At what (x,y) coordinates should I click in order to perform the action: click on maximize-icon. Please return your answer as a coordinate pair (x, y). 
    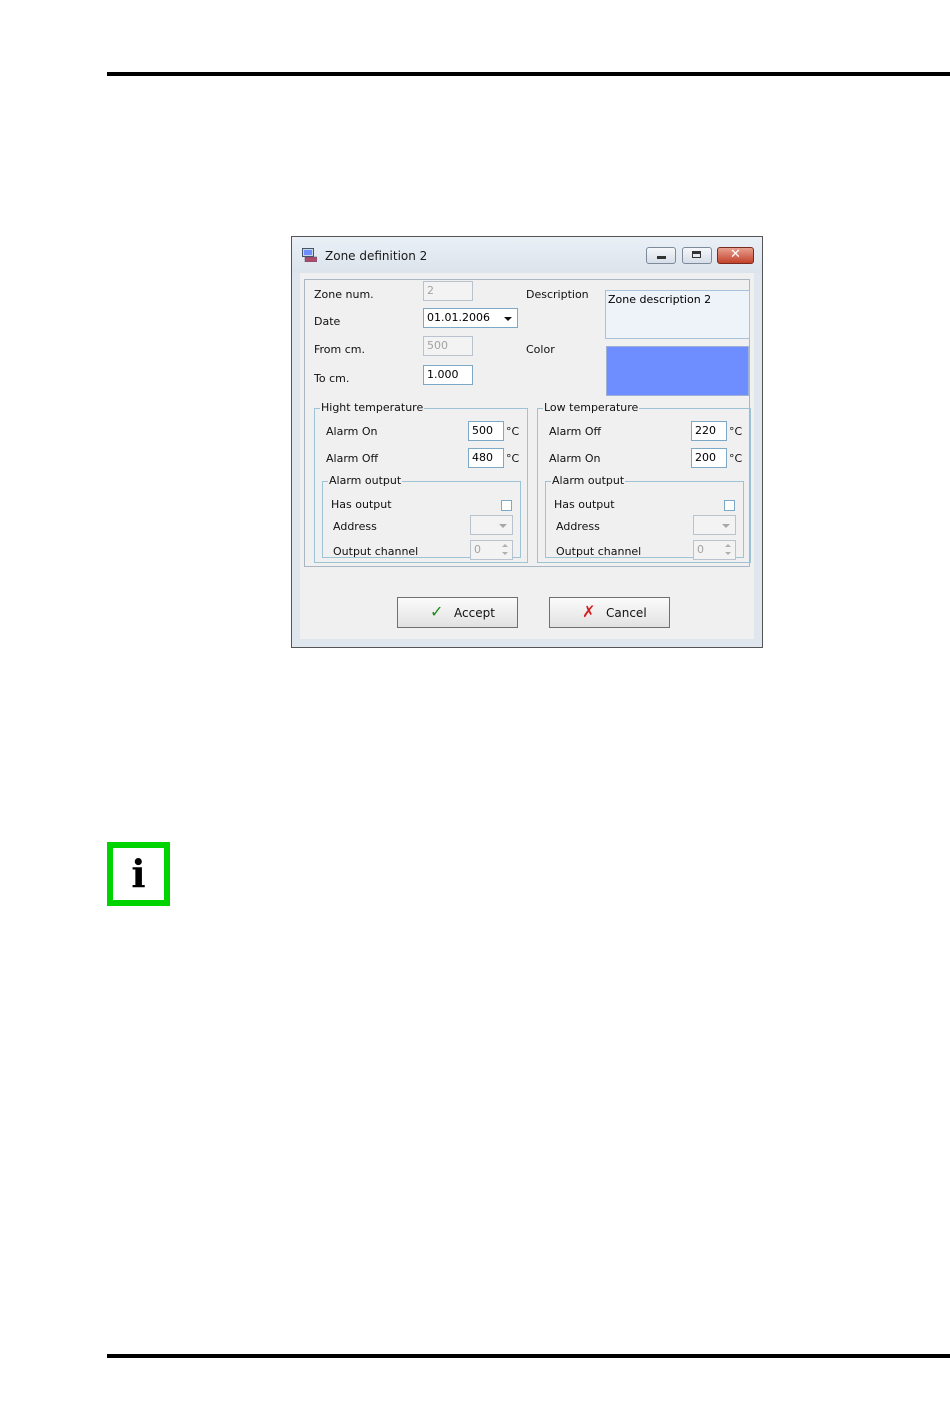
    Looking at the image, I should click on (696, 254).